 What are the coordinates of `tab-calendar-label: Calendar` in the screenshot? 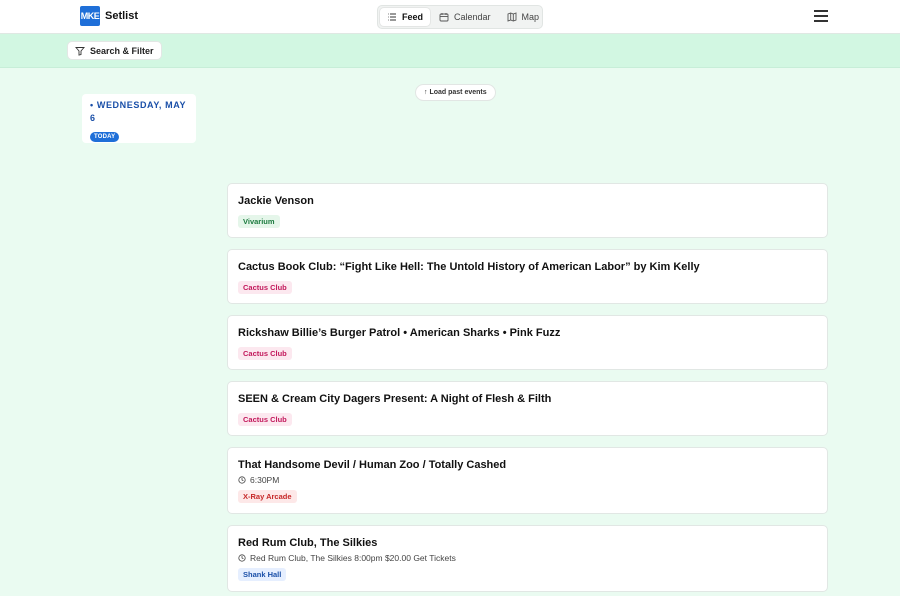 It's located at (472, 17).